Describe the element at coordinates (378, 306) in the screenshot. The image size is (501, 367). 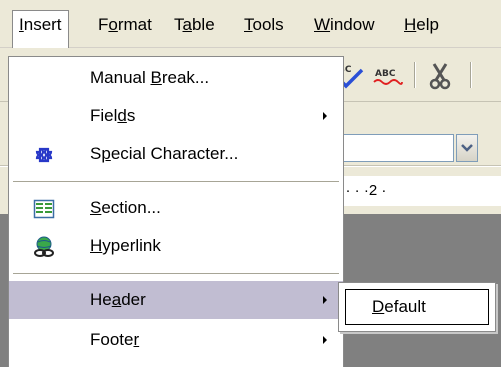
I see `accel-key: D` at that location.